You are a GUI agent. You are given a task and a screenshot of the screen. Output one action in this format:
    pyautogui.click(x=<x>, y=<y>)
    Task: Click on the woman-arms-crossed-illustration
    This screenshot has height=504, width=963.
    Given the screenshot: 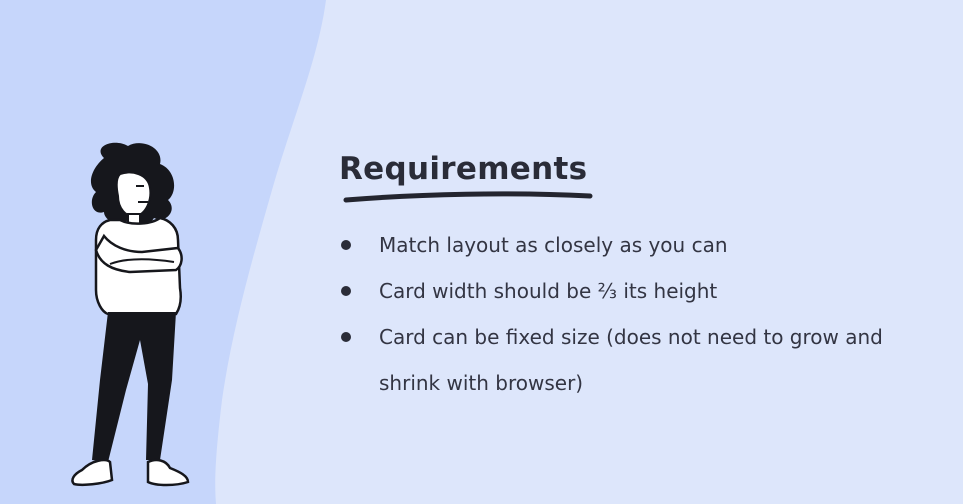 What is the action you would take?
    pyautogui.click(x=130, y=314)
    